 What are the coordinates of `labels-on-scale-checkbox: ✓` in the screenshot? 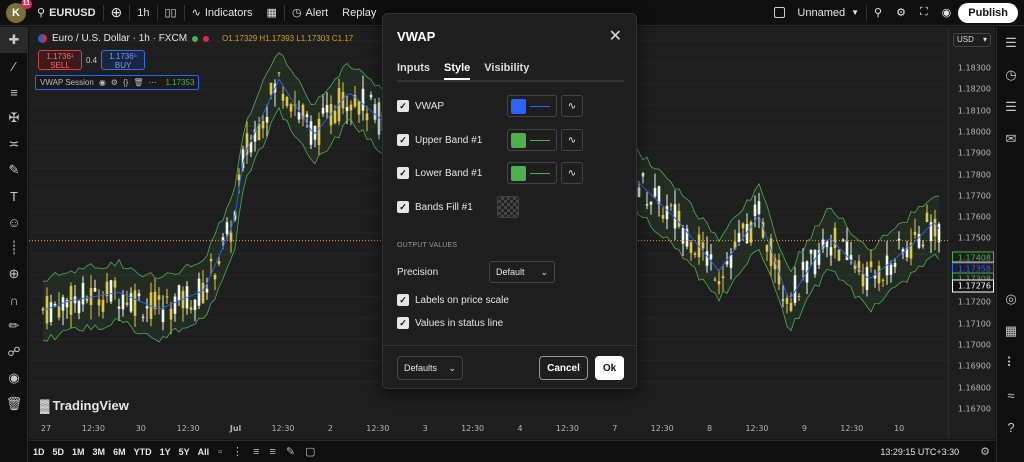 It's located at (403, 300).